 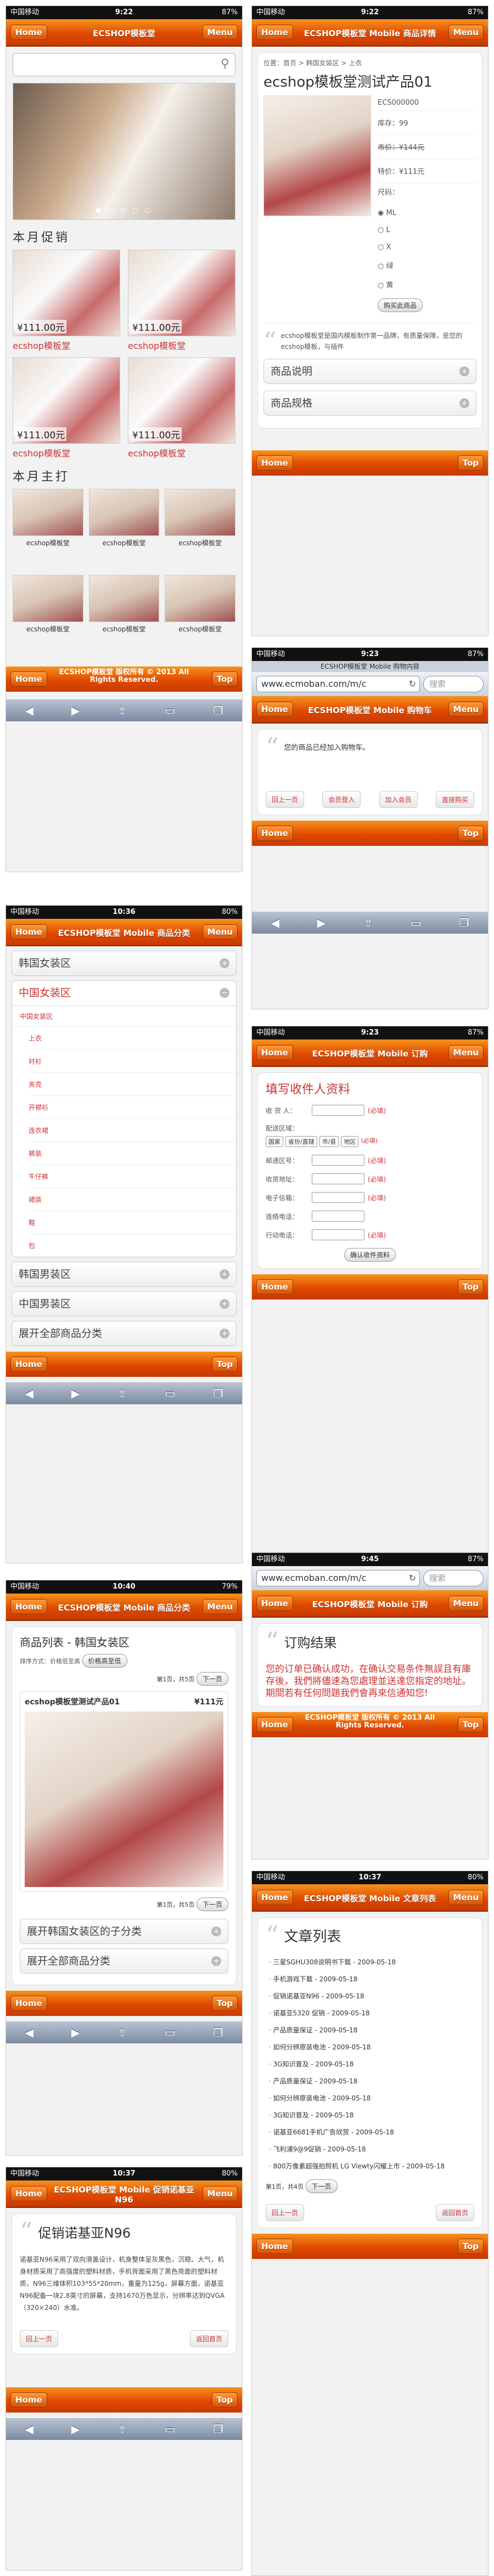 I want to click on save-address-button: 确认收件资料, so click(x=370, y=1255).